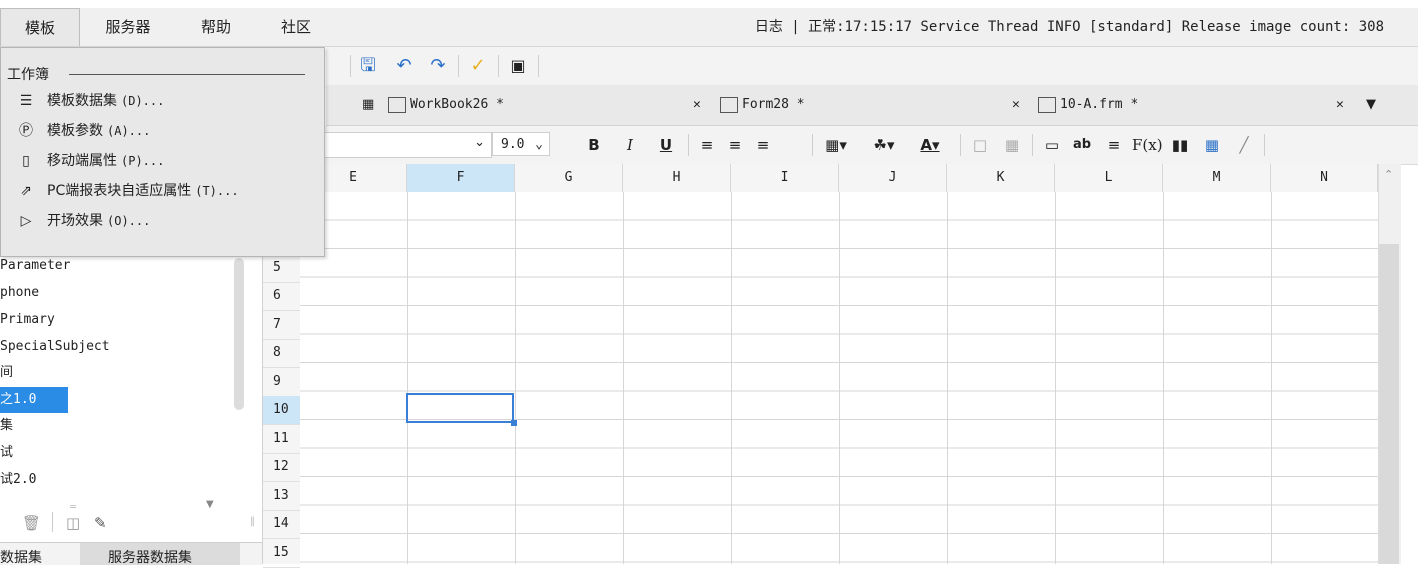  Describe the element at coordinates (26, 221) in the screenshot. I see `play-icon: ▷` at that location.